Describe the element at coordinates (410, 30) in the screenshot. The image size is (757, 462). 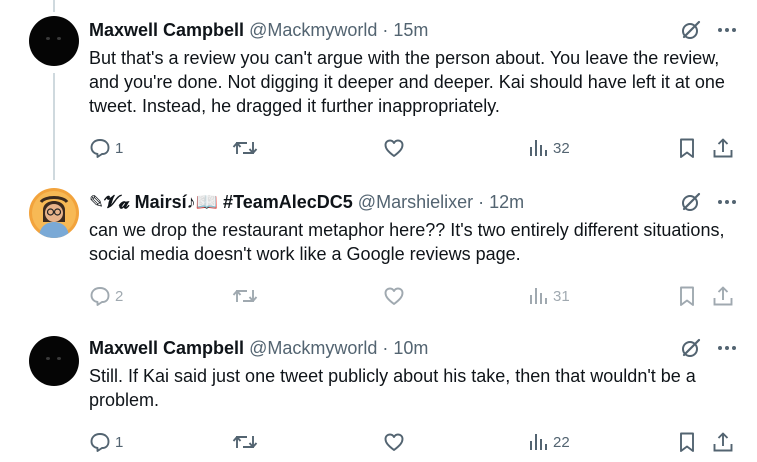
I see `timestamp: 15m` at that location.